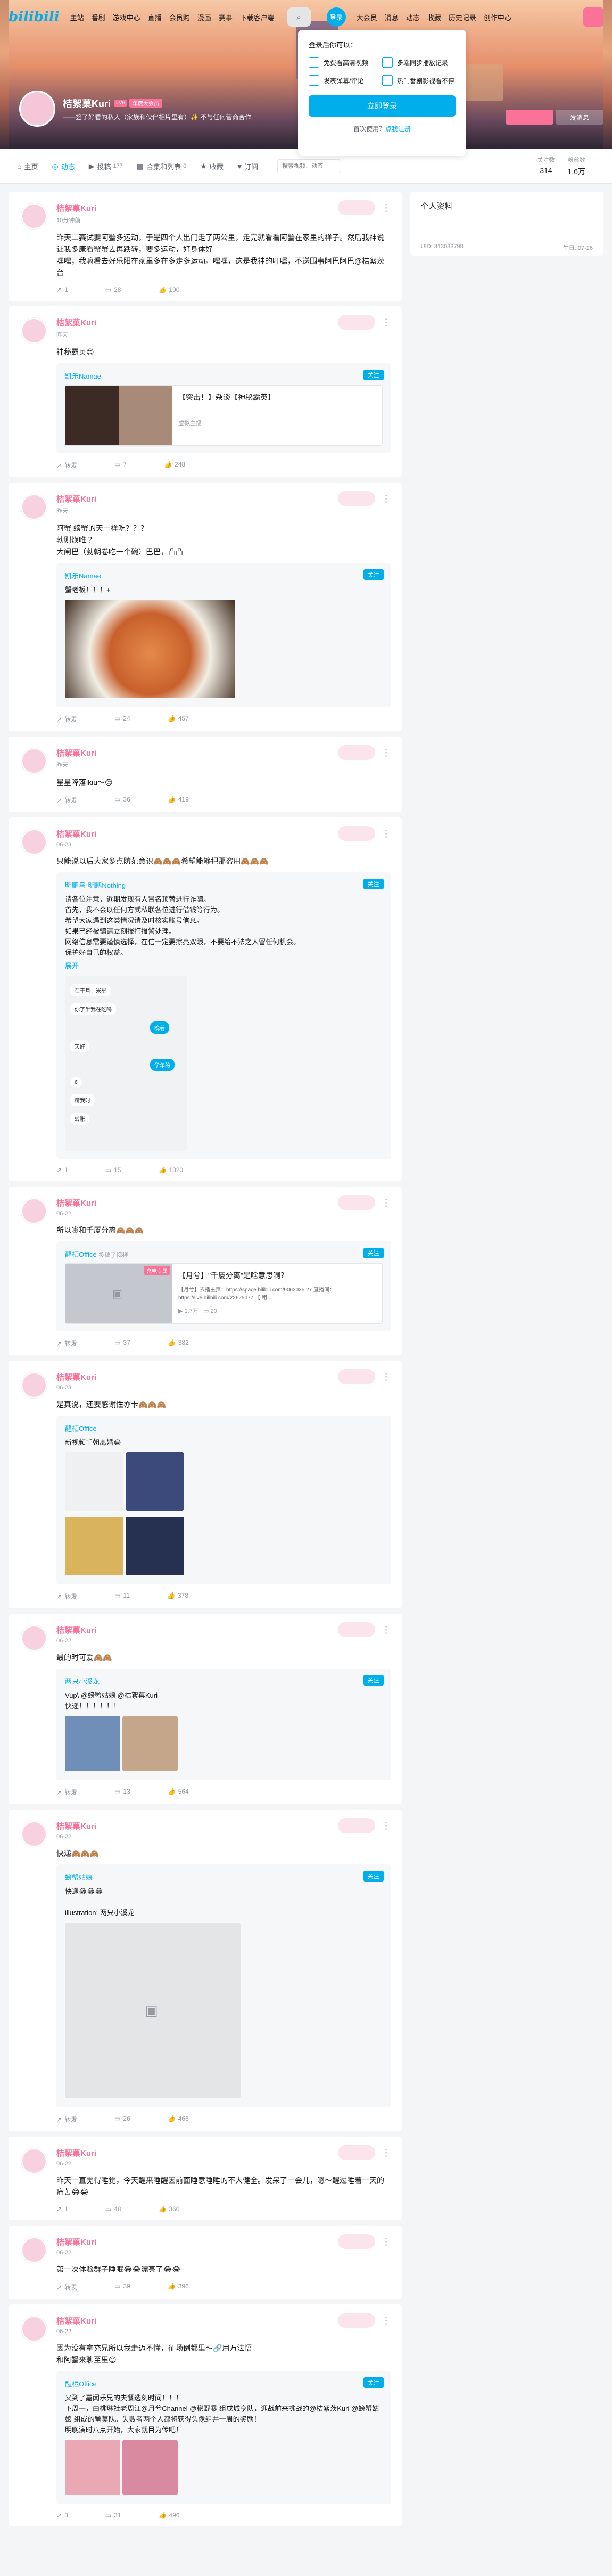 The image size is (612, 2576). What do you see at coordinates (224, 1681) in the screenshot?
I see `ref-author: 两只小溪龙` at bounding box center [224, 1681].